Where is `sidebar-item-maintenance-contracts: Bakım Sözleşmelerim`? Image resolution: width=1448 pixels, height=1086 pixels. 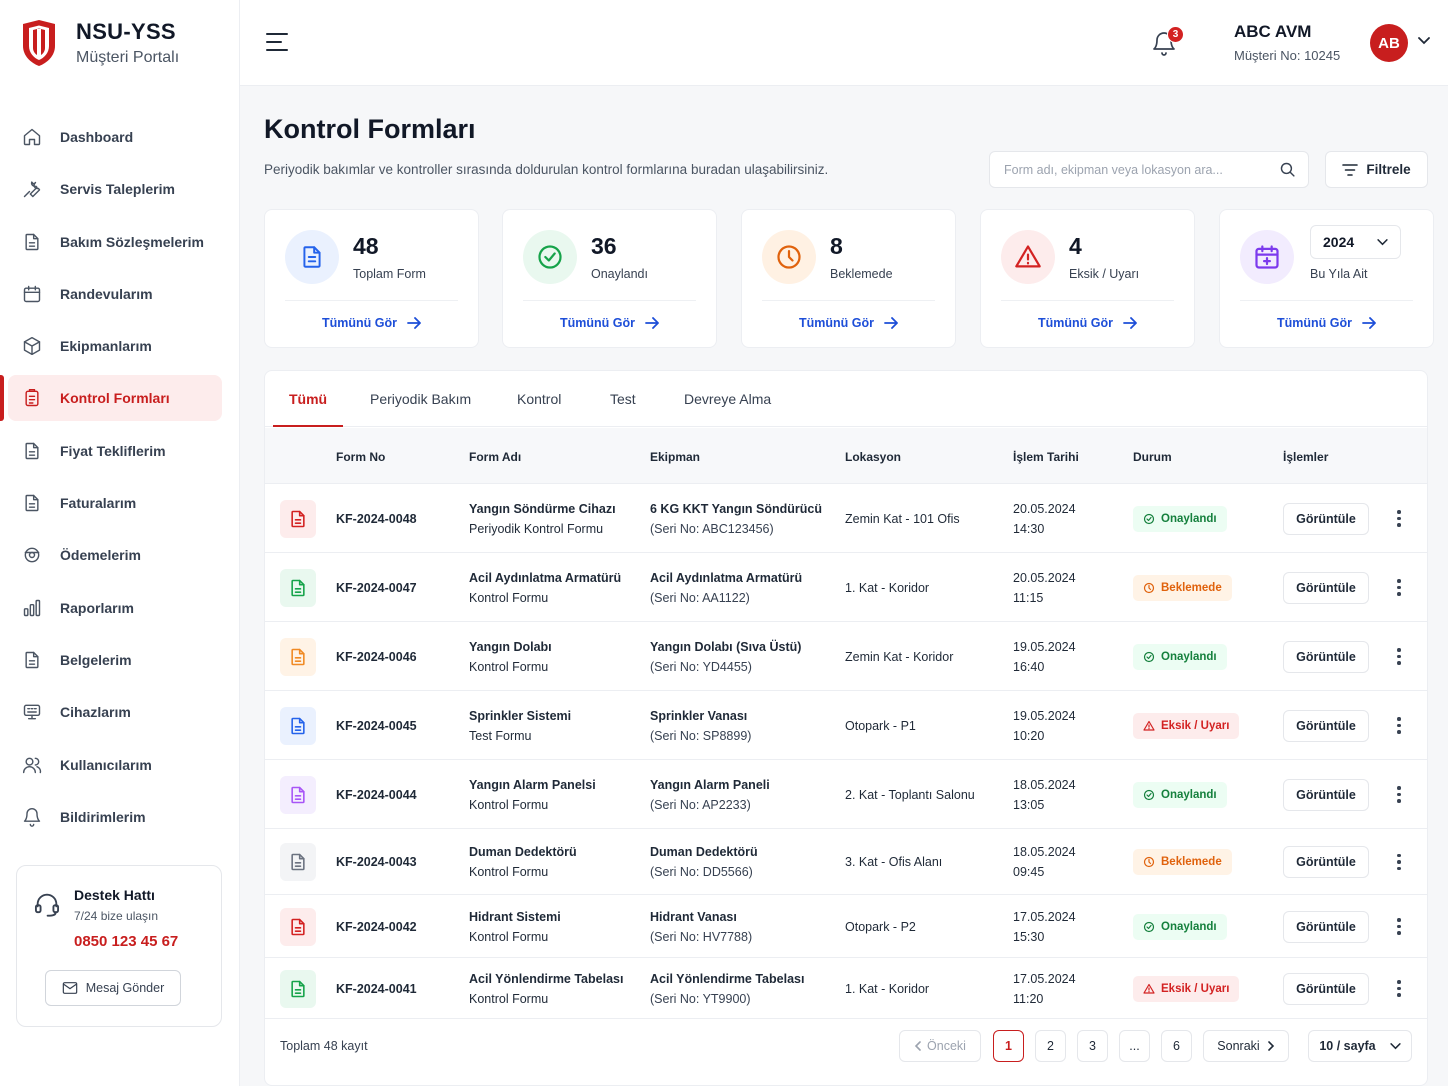 sidebar-item-maintenance-contracts: Bakım Sözleşmelerim is located at coordinates (115, 242).